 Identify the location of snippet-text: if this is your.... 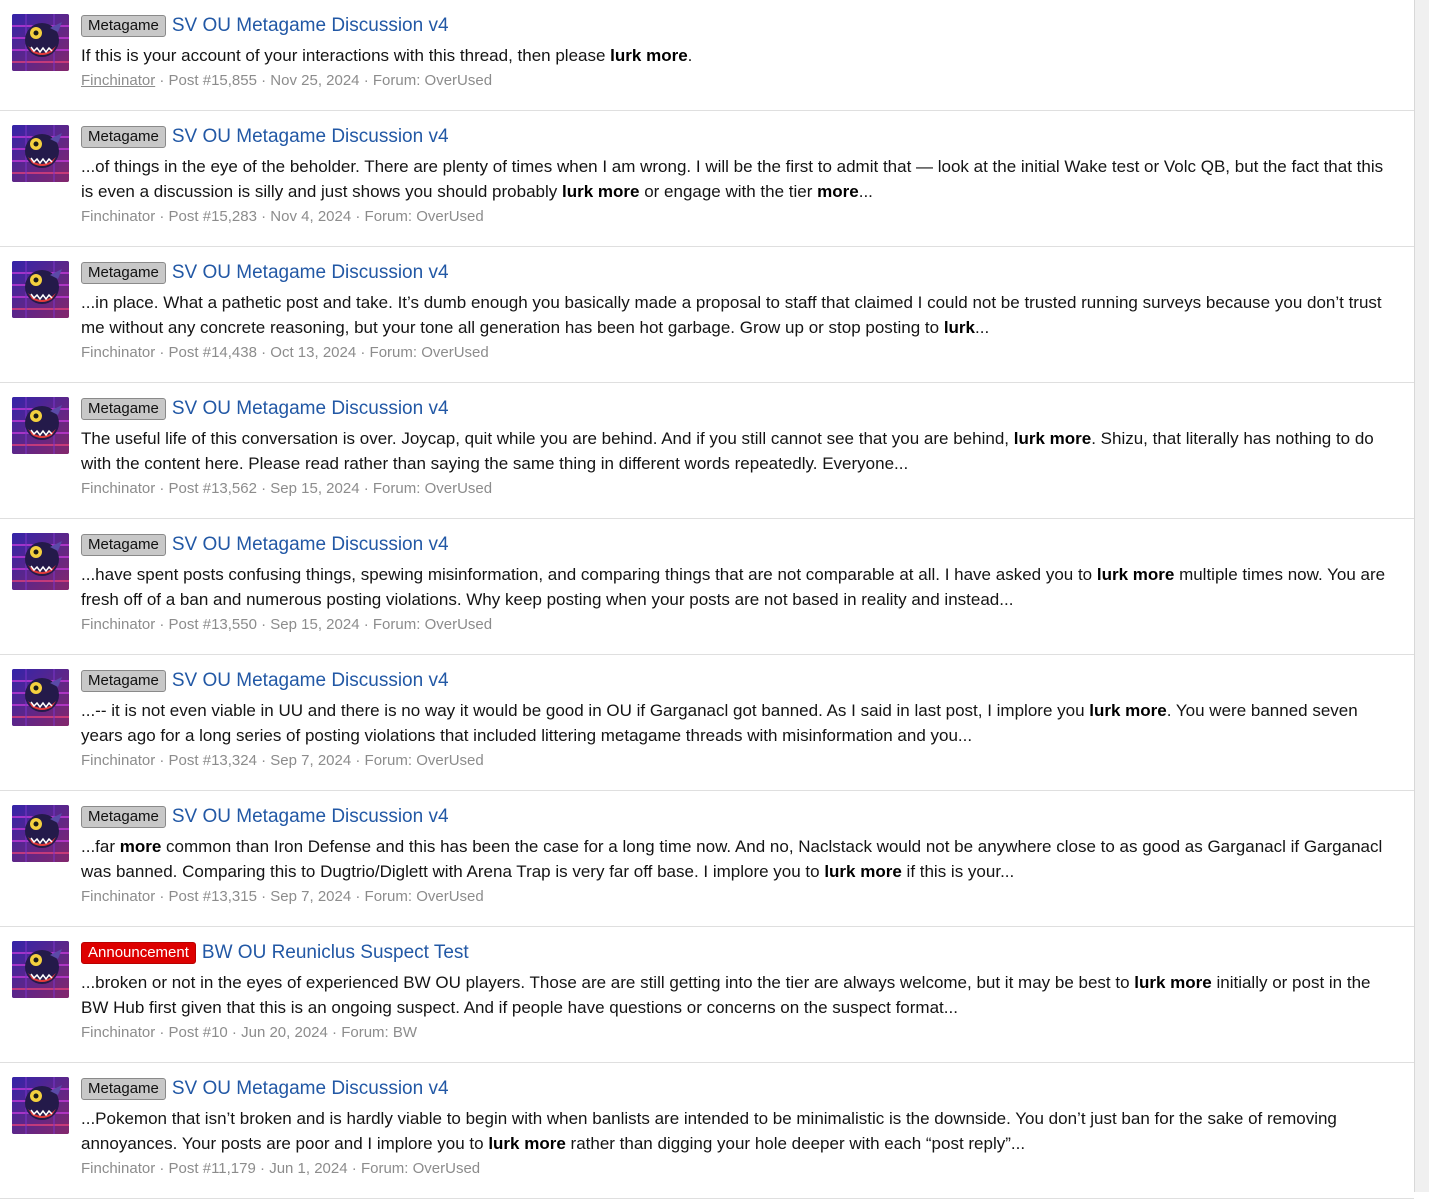
(958, 871).